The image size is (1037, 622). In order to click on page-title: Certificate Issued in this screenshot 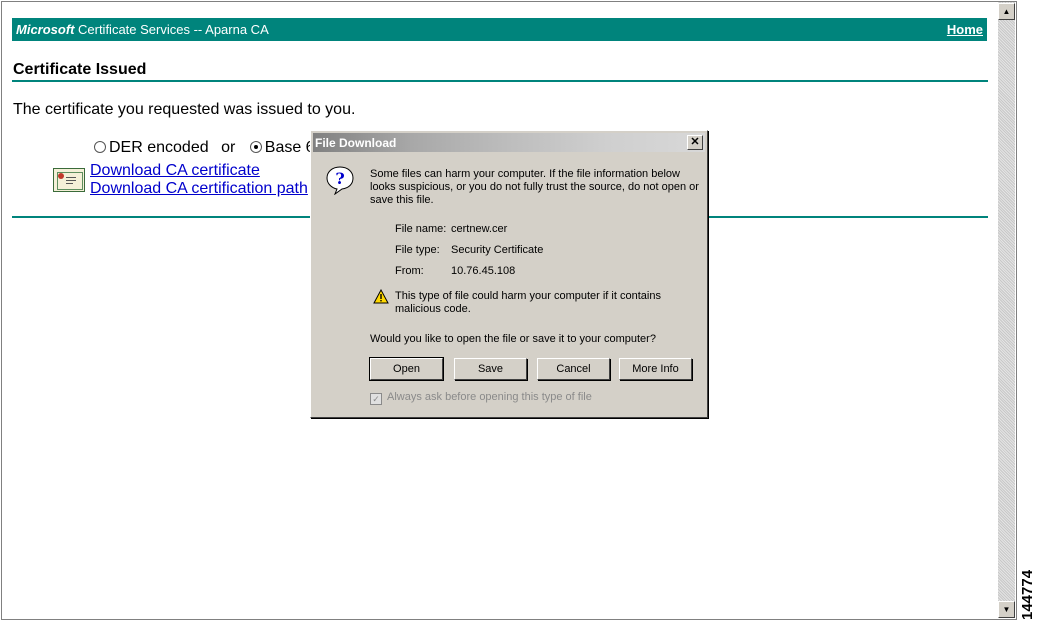, I will do `click(80, 69)`.